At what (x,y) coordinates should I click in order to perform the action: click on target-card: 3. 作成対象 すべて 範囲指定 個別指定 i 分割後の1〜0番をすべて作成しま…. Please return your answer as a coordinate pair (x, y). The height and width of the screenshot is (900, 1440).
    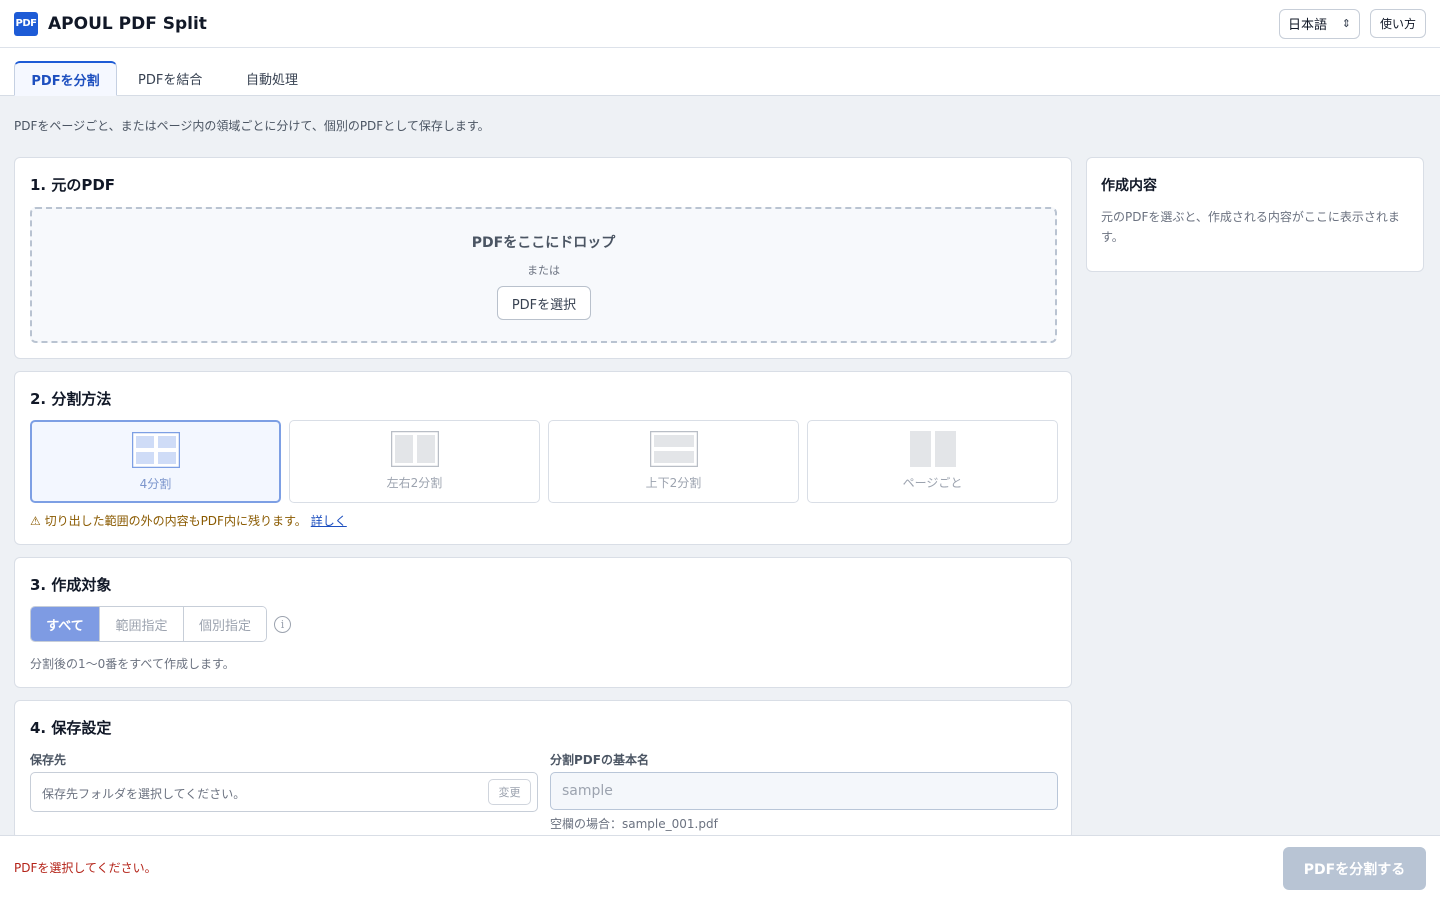
    Looking at the image, I should click on (543, 622).